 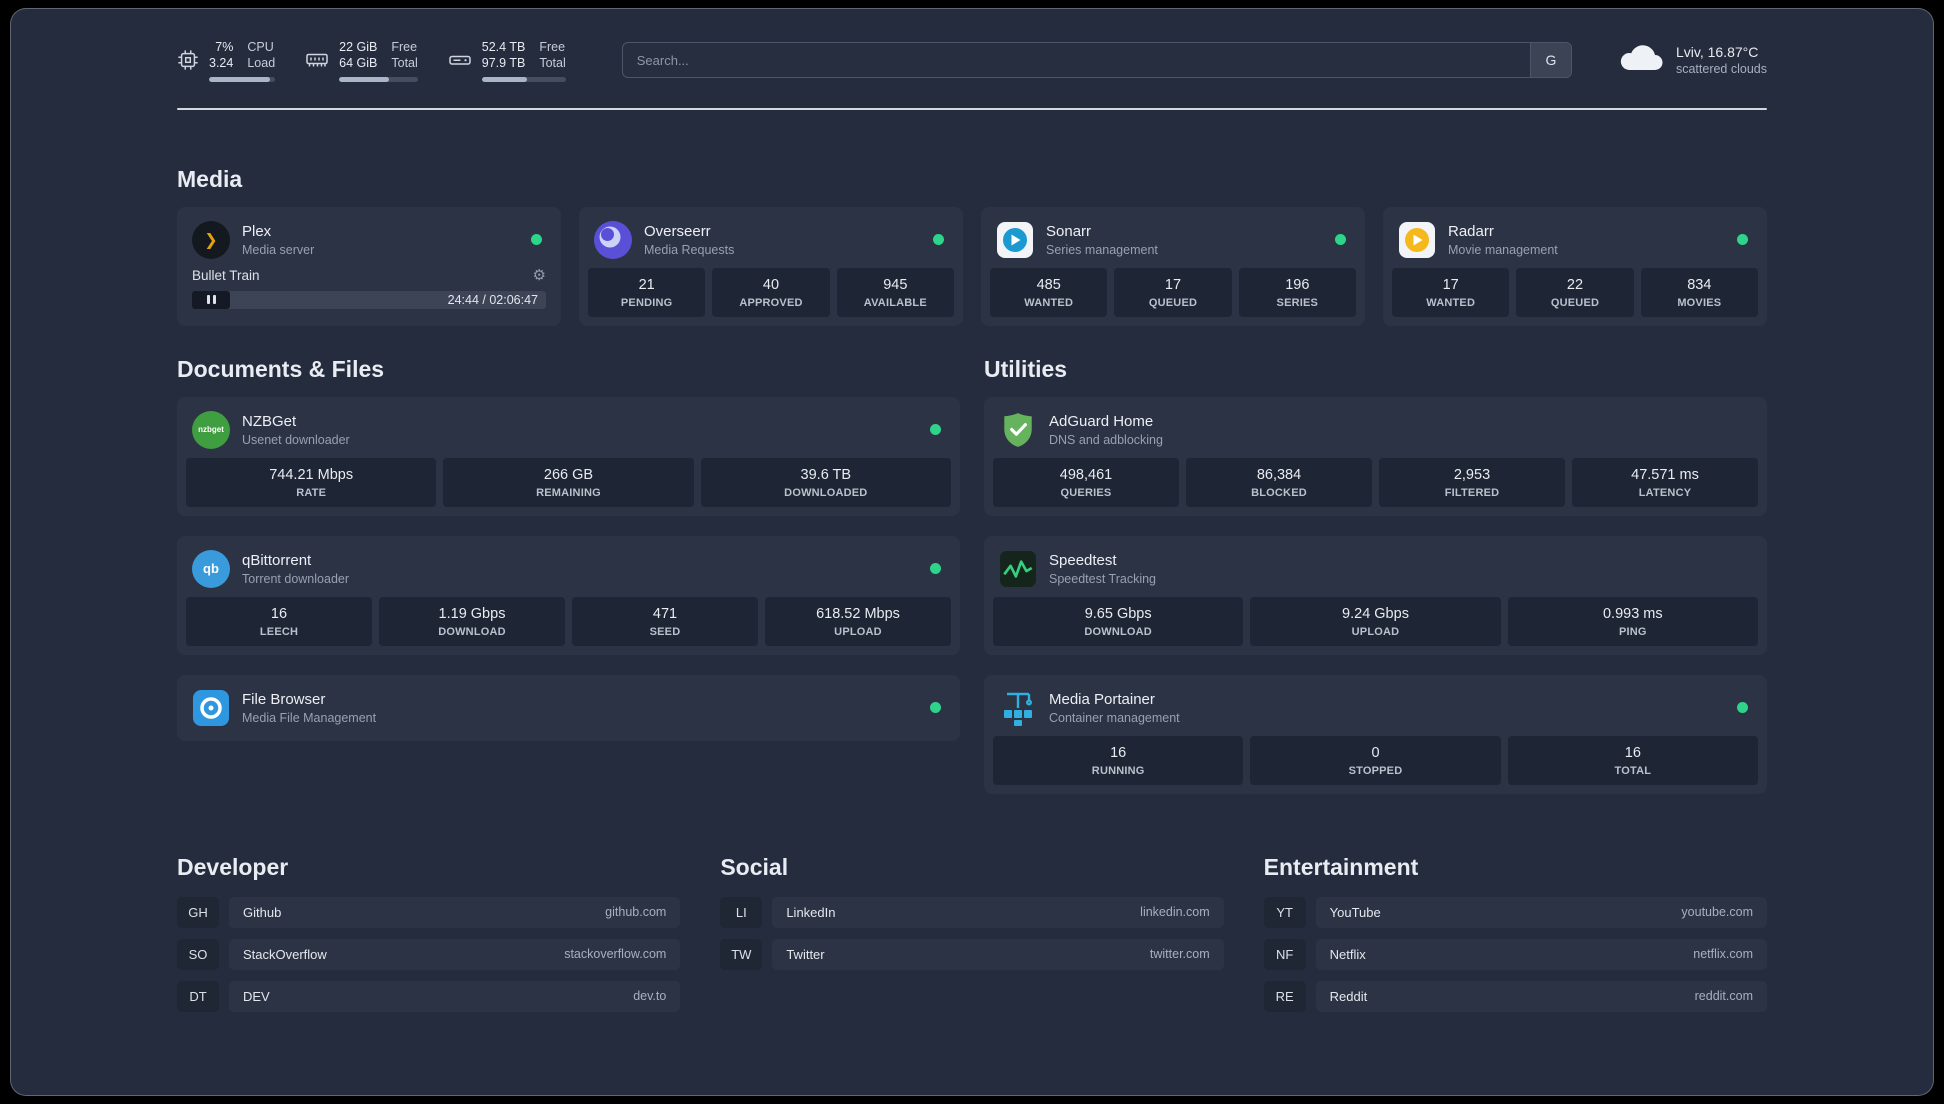 I want to click on app-name: File Browser, so click(x=284, y=699).